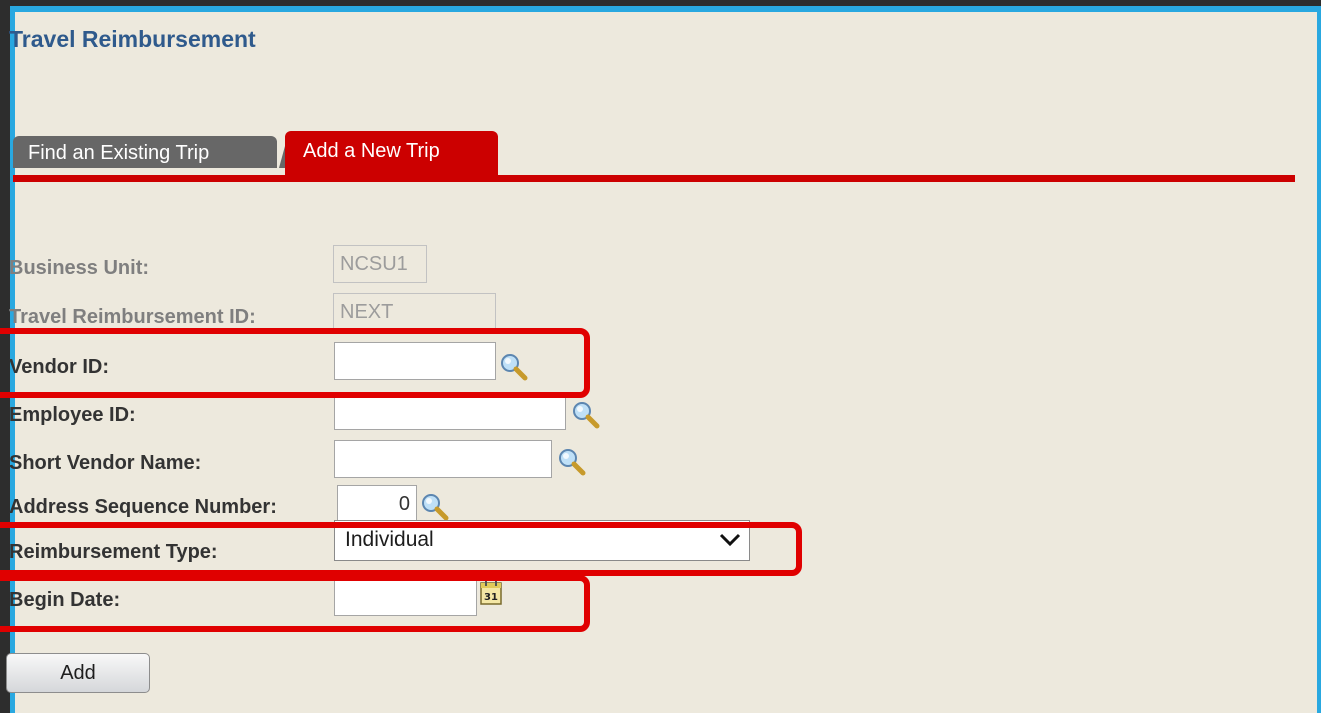  What do you see at coordinates (295, 603) in the screenshot?
I see `highlight-begin-date` at bounding box center [295, 603].